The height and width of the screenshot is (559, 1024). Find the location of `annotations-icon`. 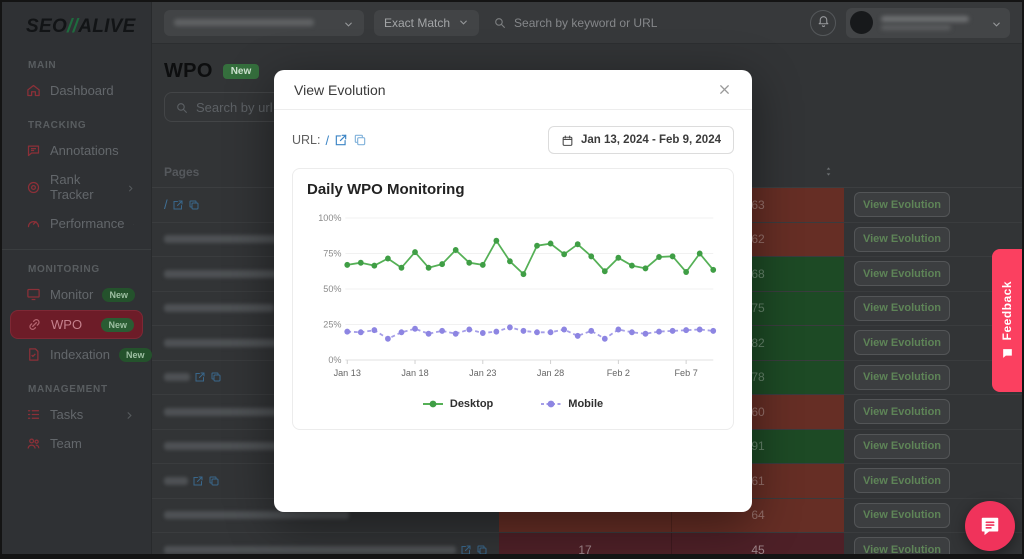

annotations-icon is located at coordinates (33, 150).